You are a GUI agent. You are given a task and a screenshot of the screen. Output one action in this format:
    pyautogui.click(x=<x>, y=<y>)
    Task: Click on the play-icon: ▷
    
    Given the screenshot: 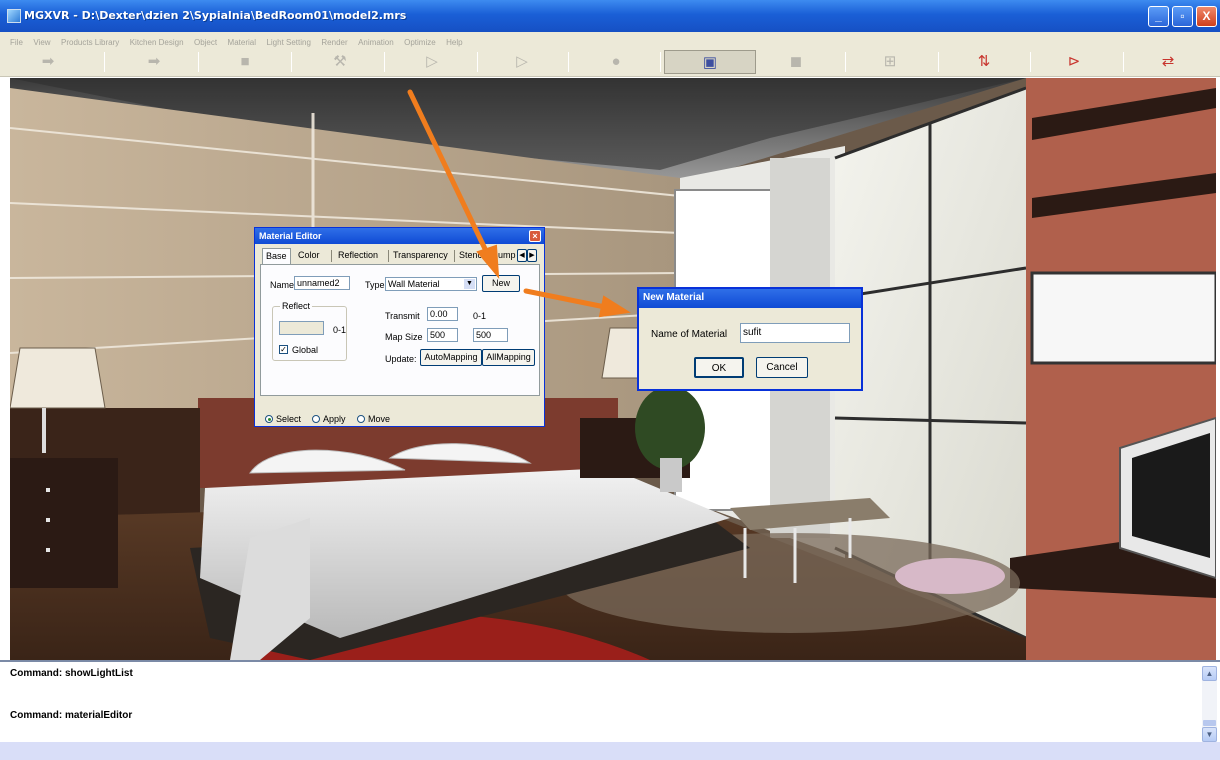 What is the action you would take?
    pyautogui.click(x=432, y=62)
    